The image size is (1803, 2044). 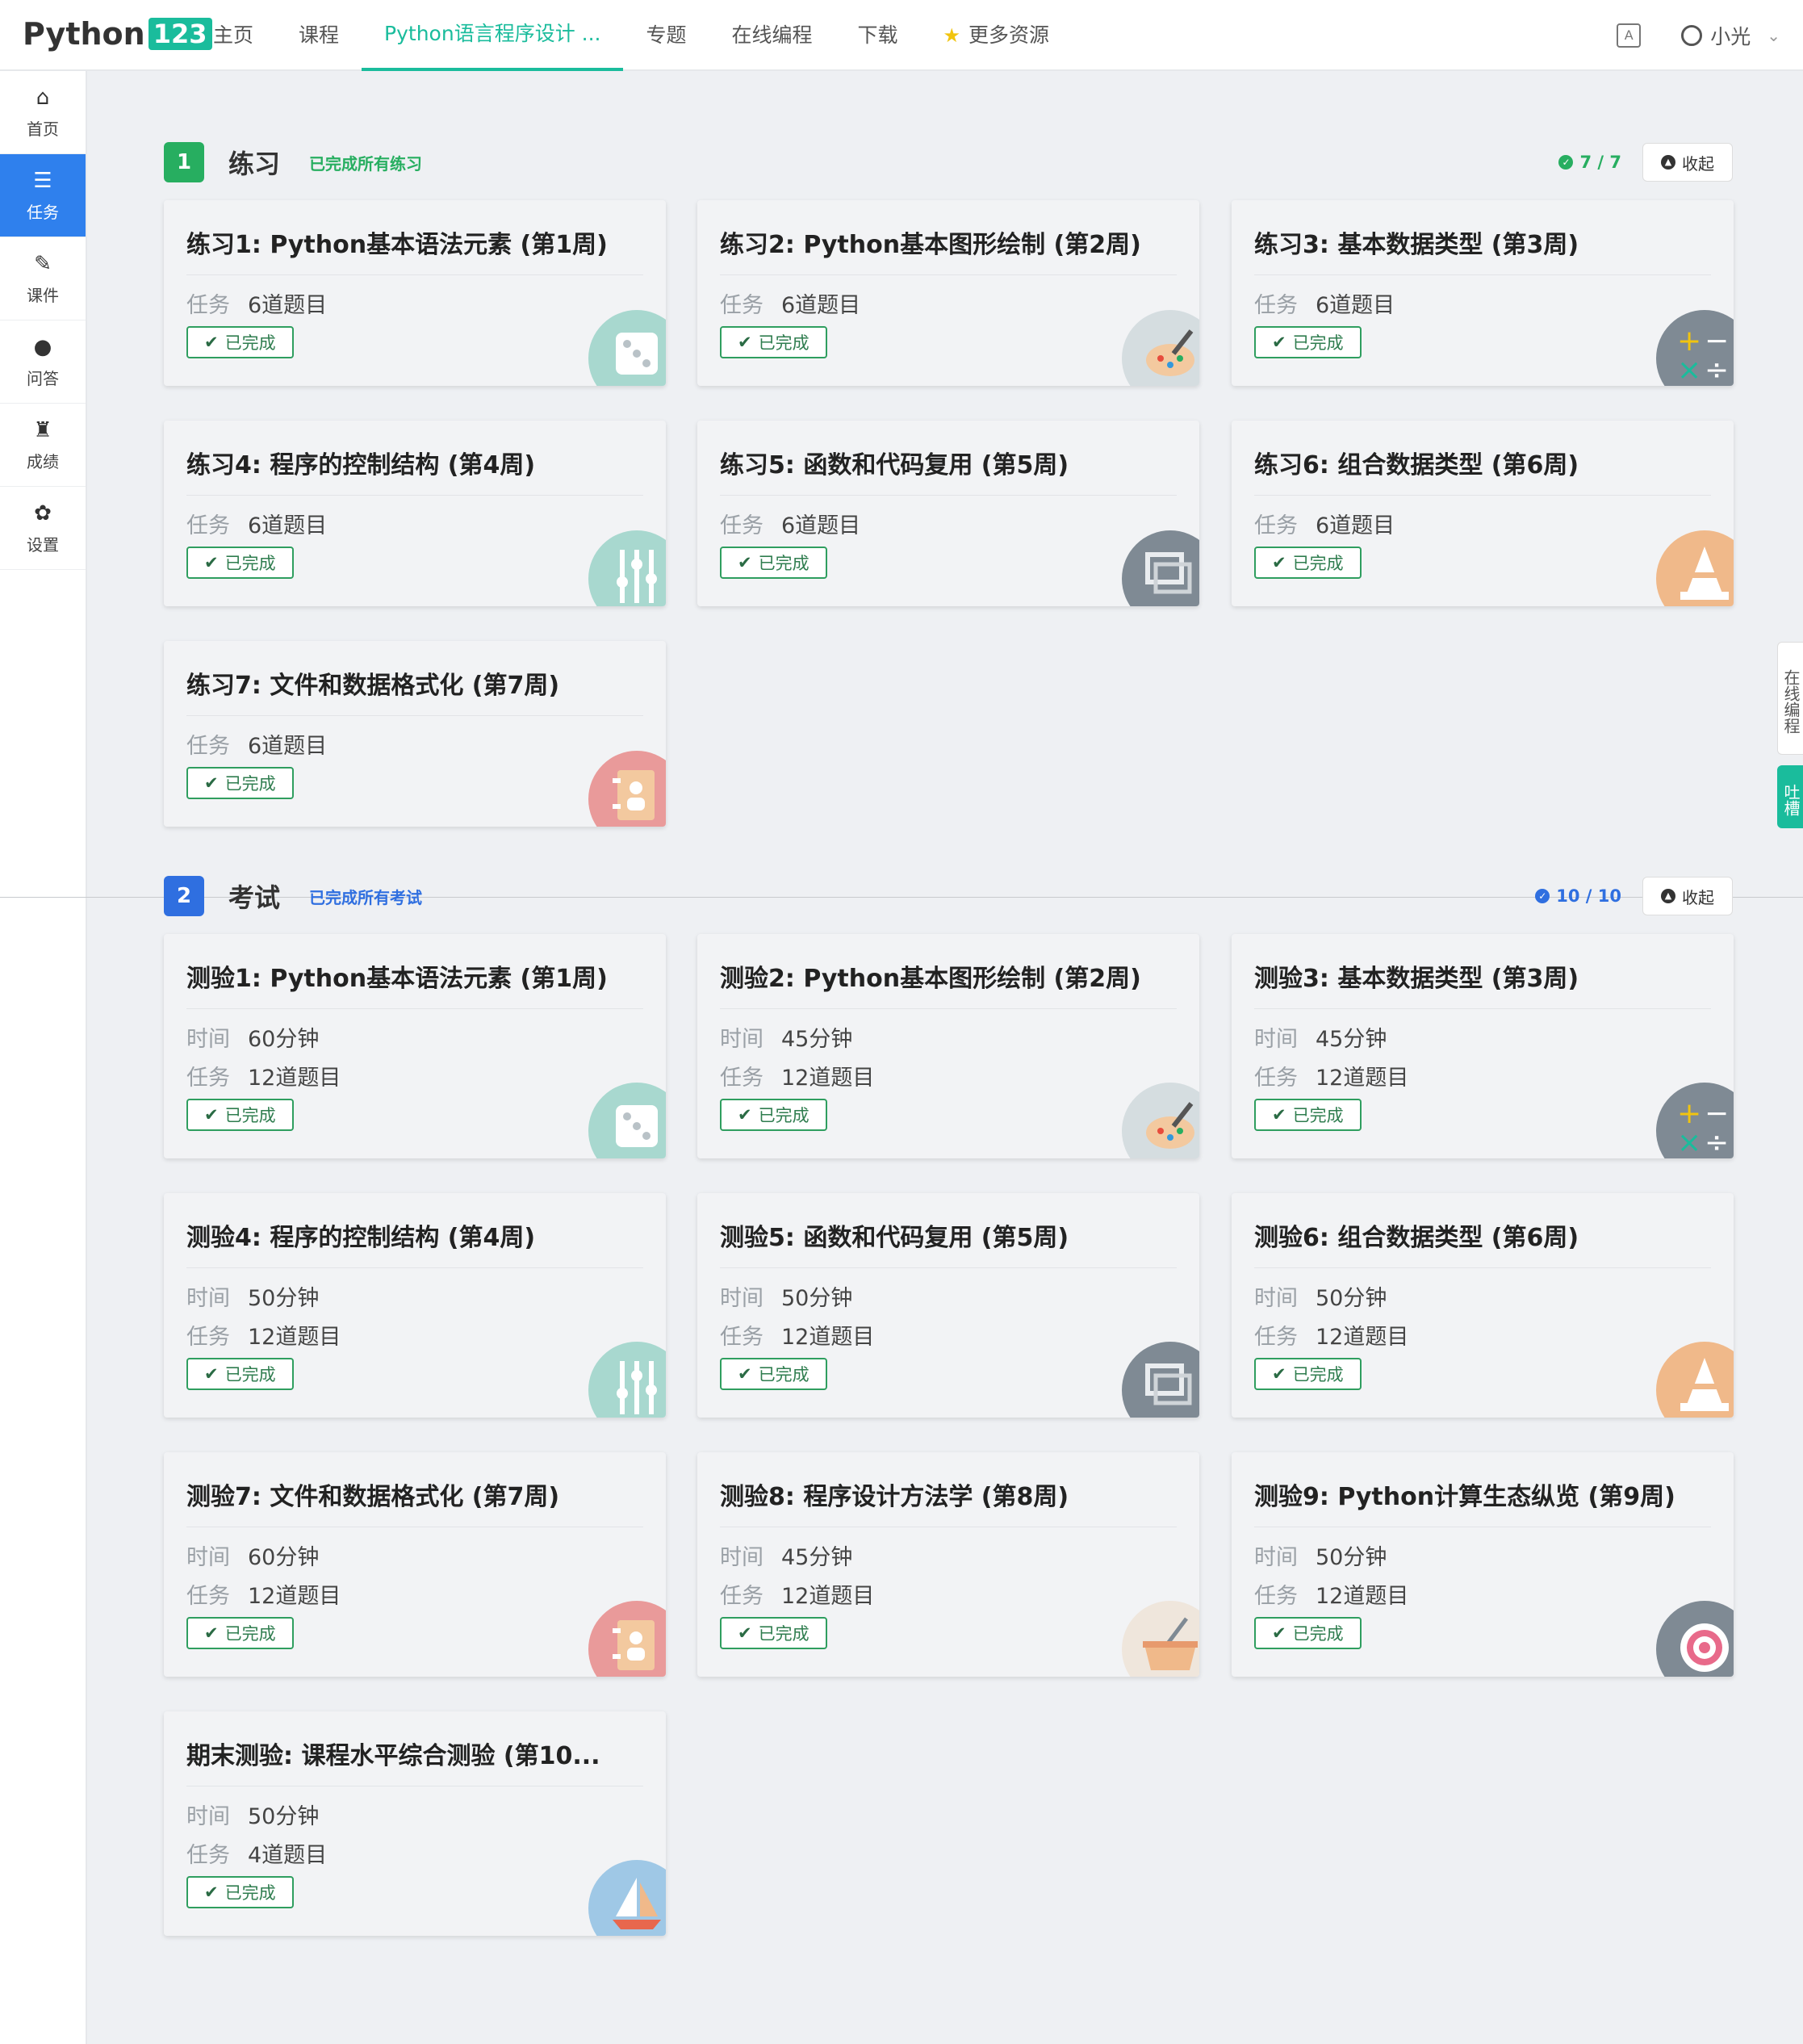 What do you see at coordinates (42, 430) in the screenshot?
I see `trophy-icon: ♜` at bounding box center [42, 430].